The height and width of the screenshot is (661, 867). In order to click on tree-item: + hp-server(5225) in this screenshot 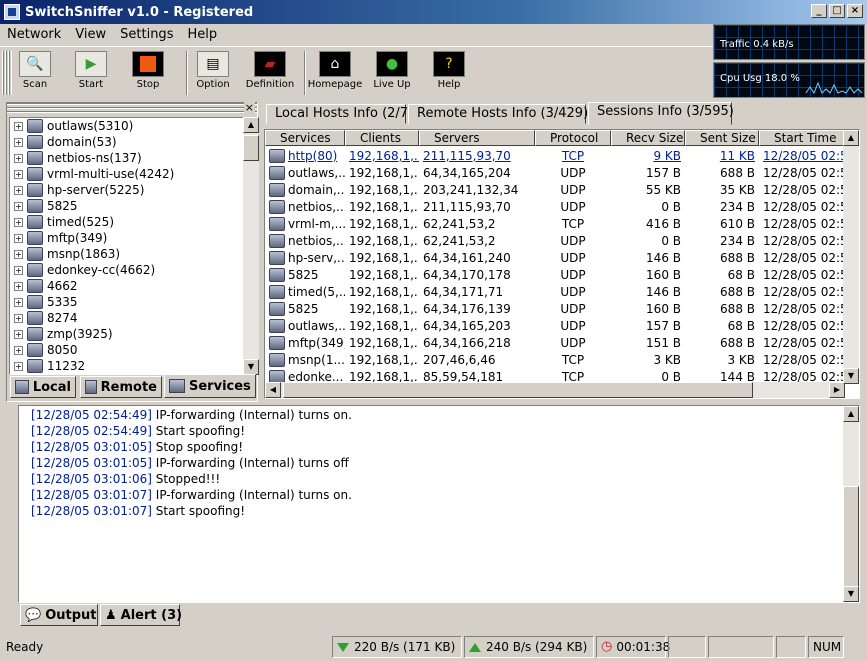, I will do `click(128, 190)`.